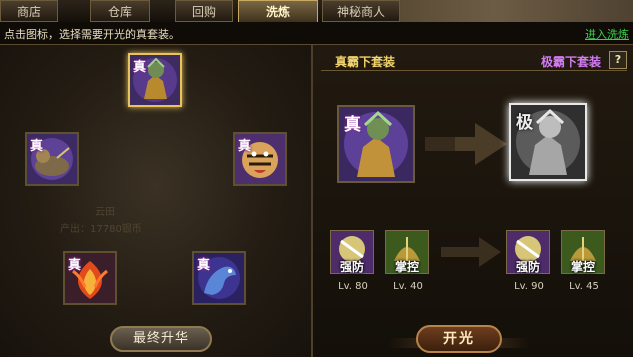 The width and height of the screenshot is (633, 357). I want to click on faded-field-output: 产出：17780银币, so click(101, 229).